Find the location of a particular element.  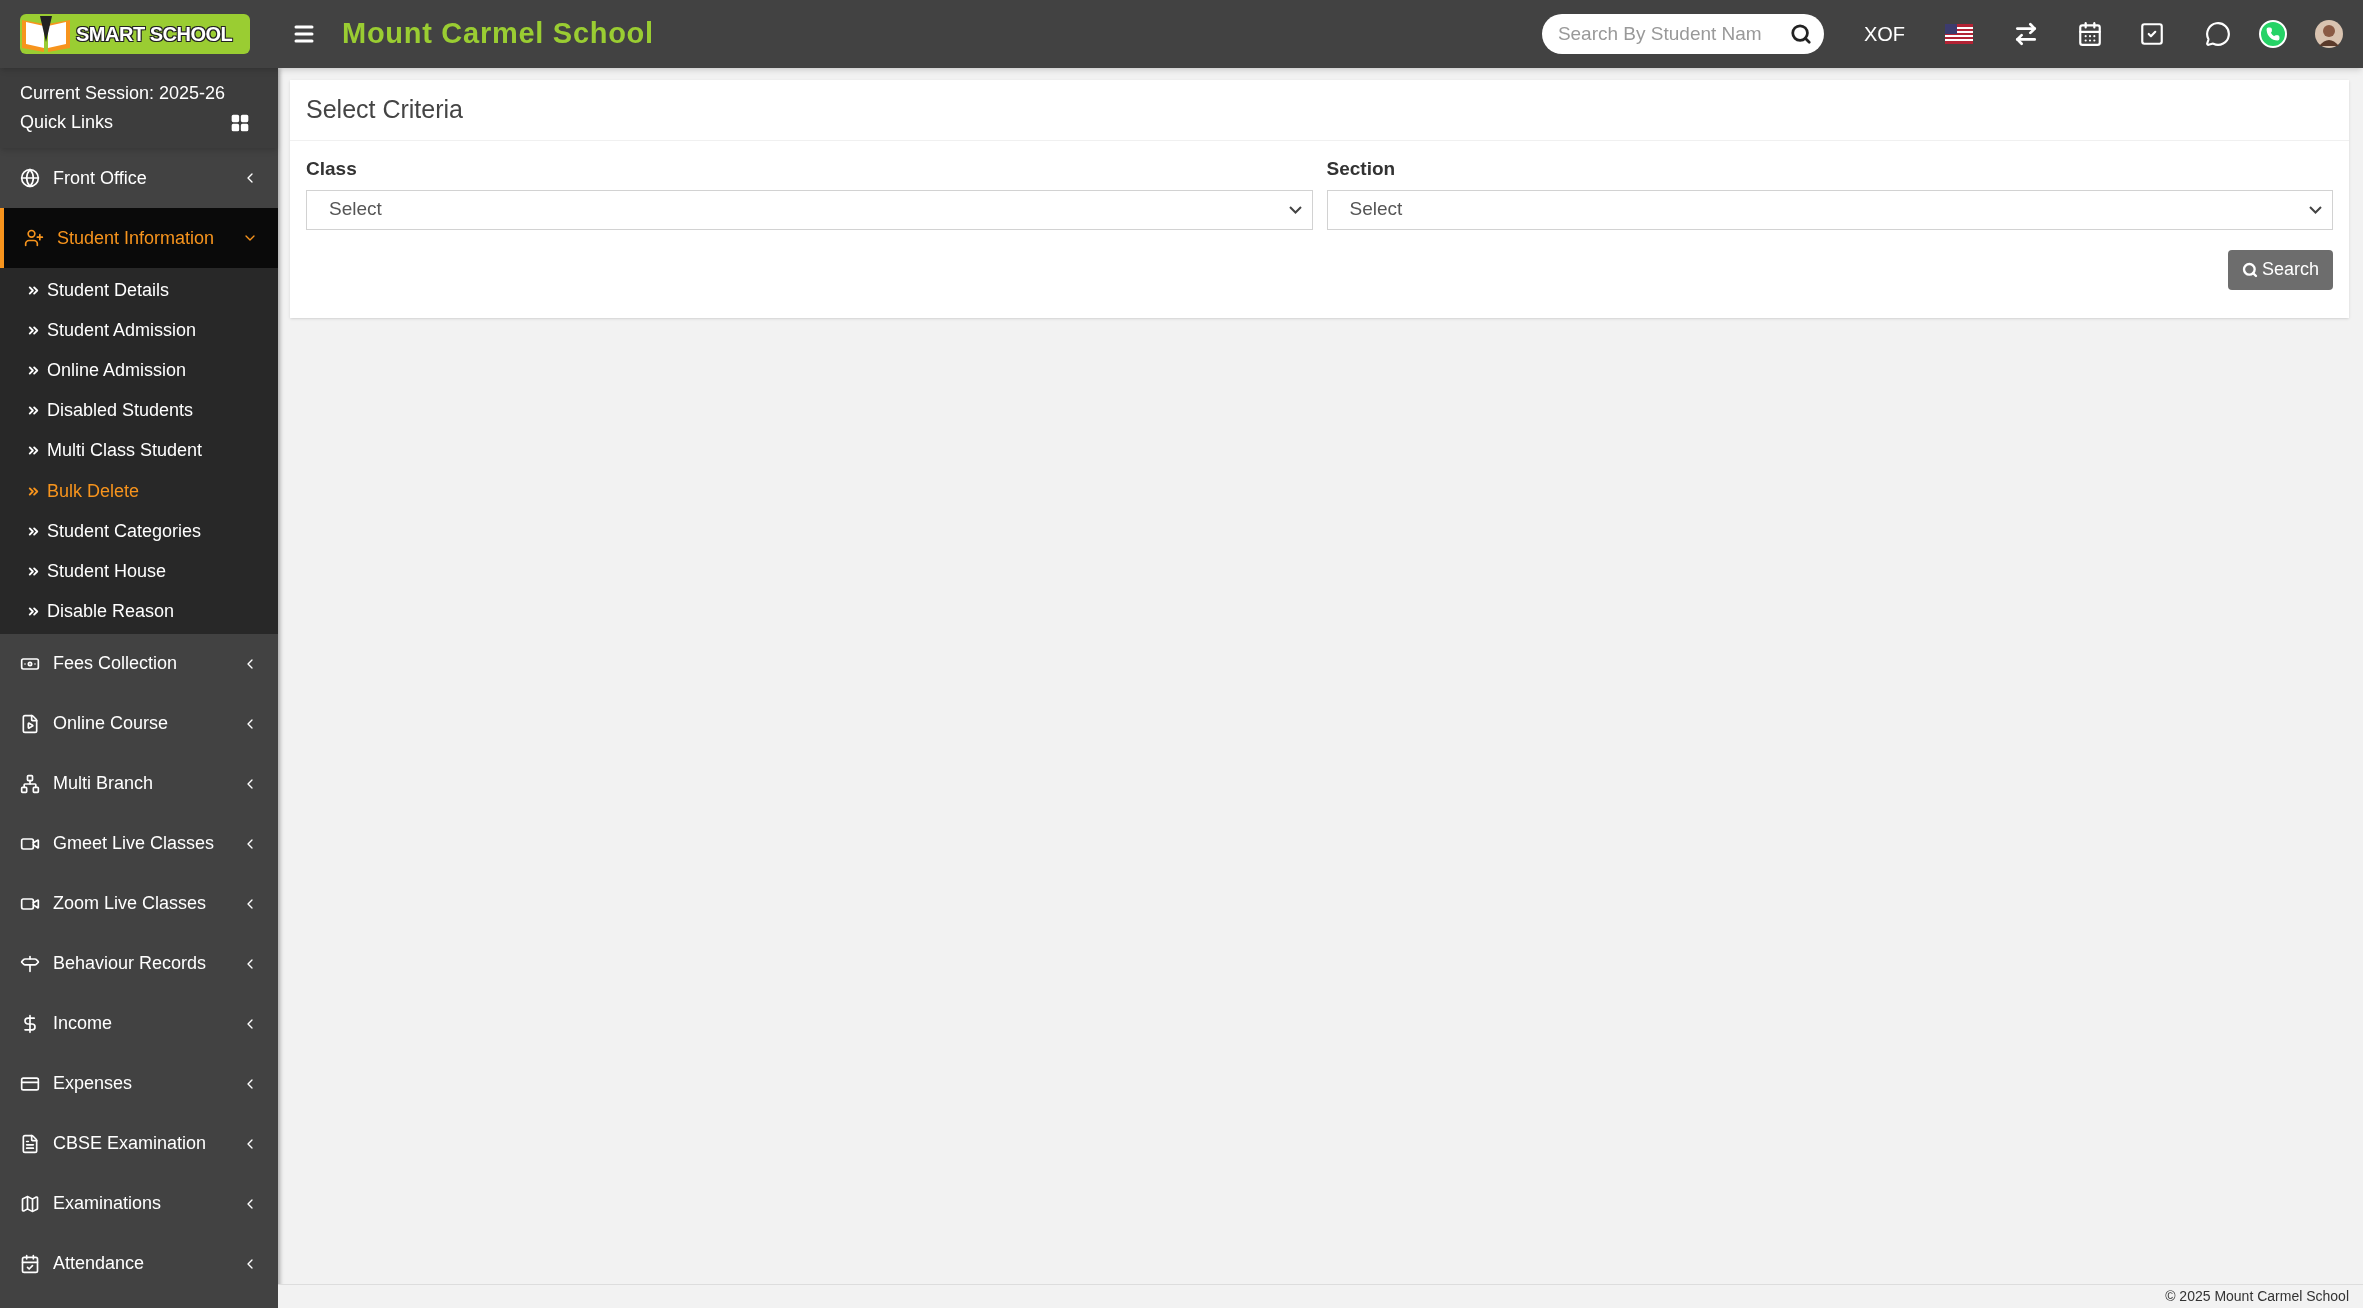

sidebar-item: Student Information is located at coordinates (139, 238).